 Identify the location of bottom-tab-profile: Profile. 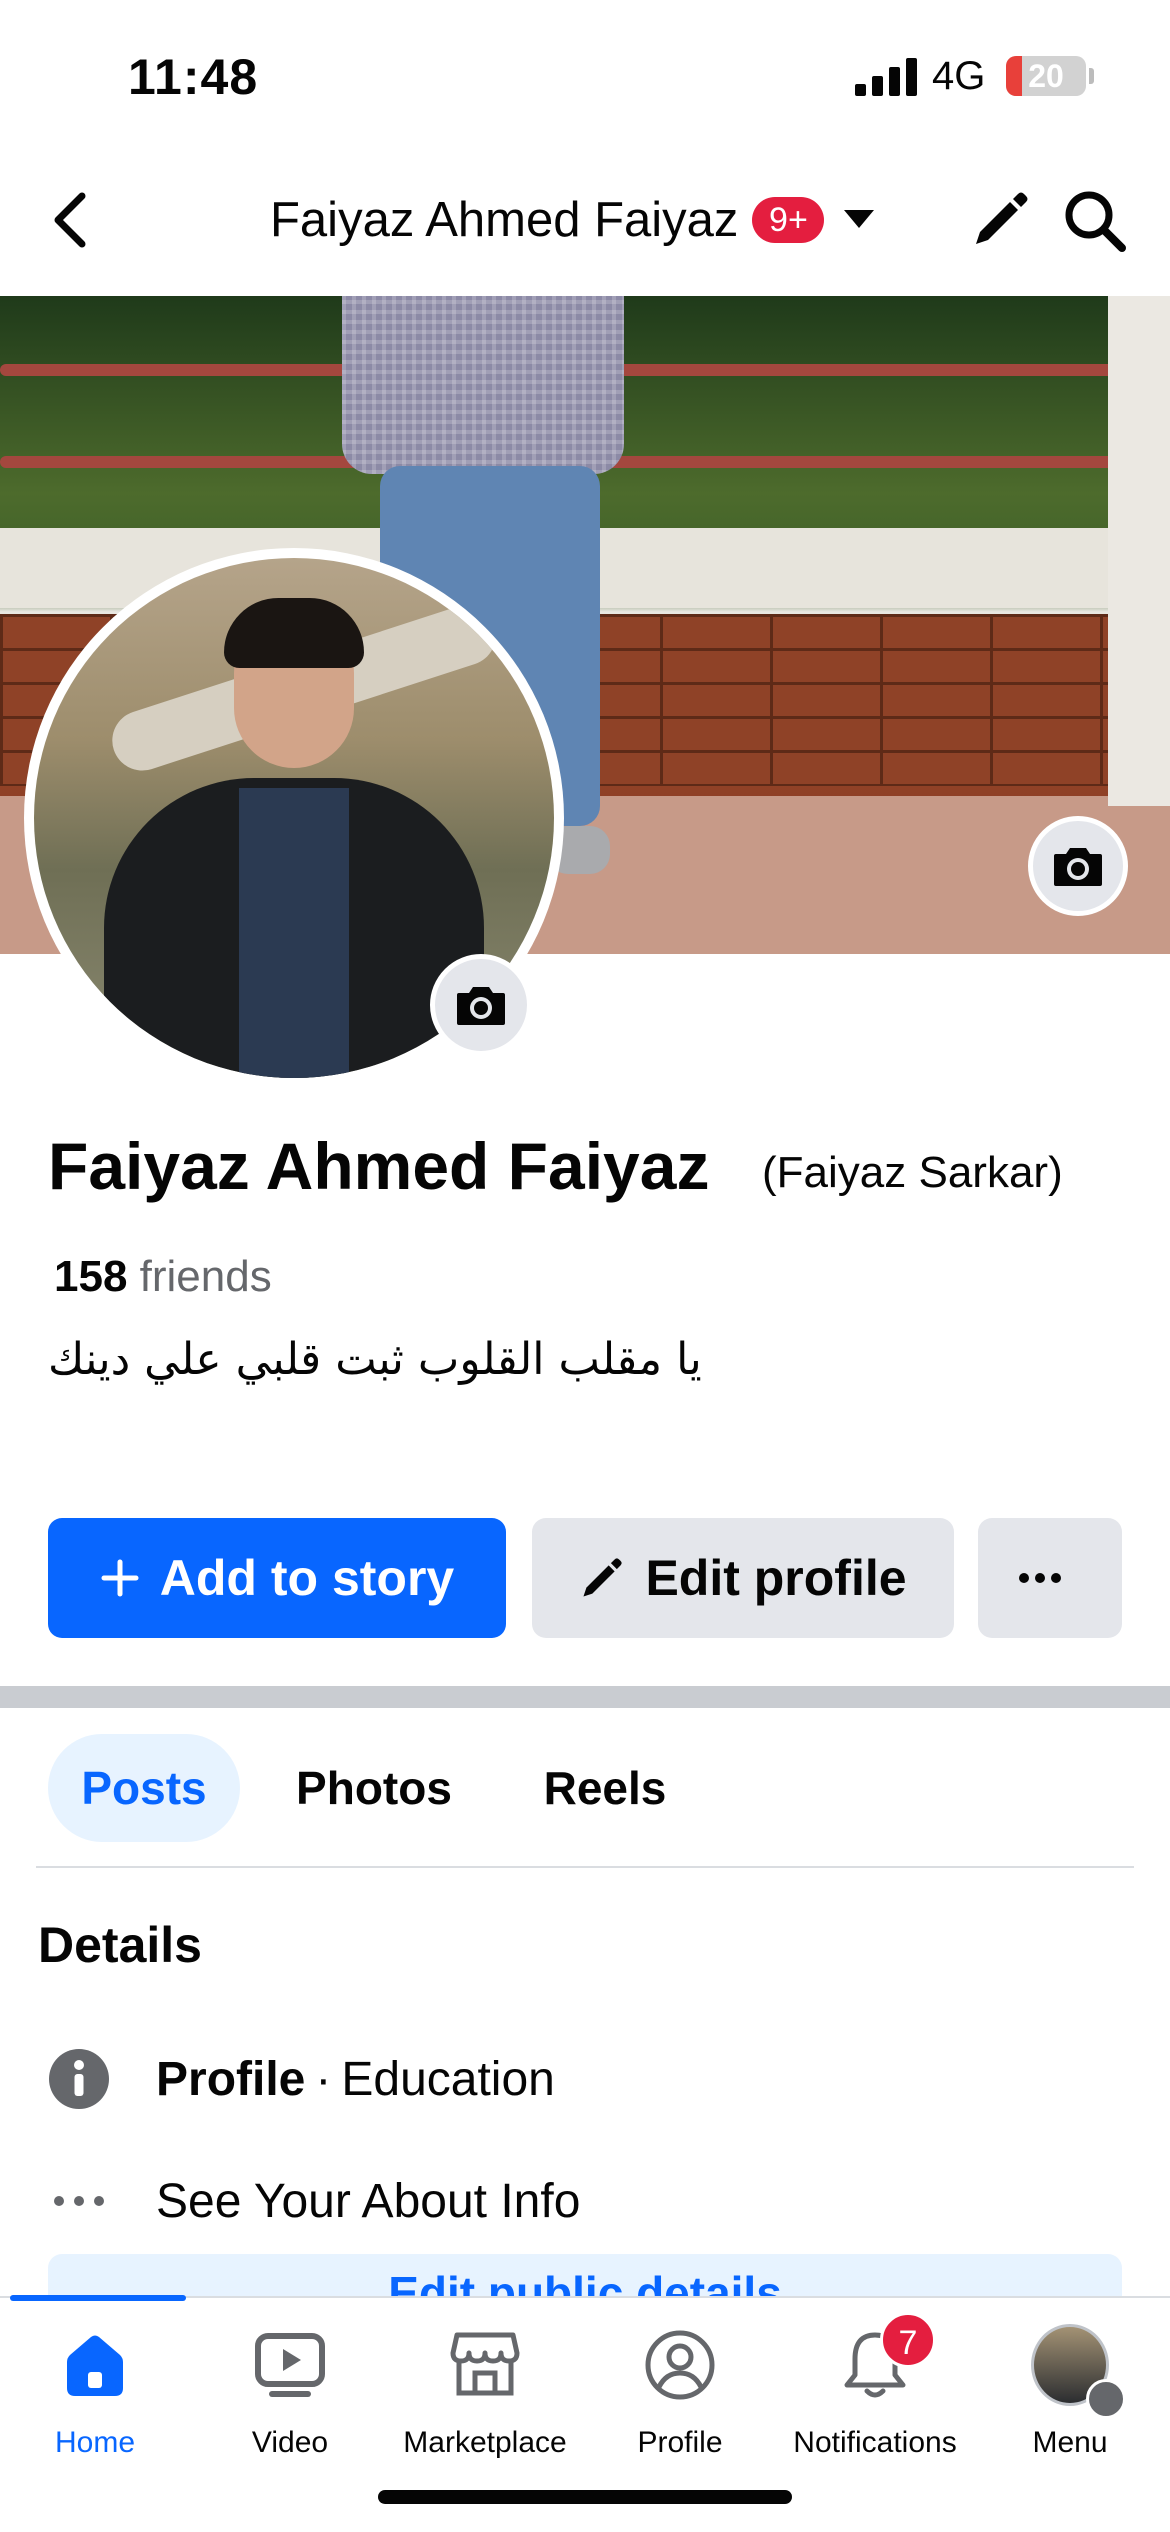
(680, 2406).